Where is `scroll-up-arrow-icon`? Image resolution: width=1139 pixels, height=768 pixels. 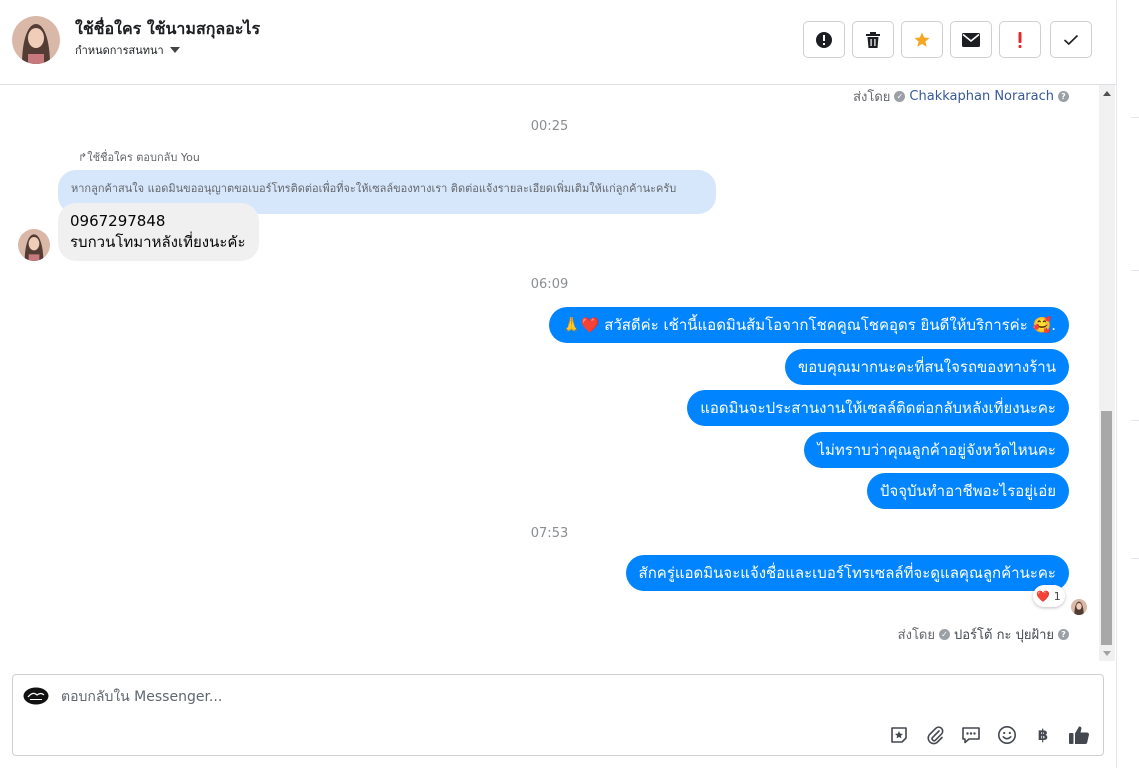 scroll-up-arrow-icon is located at coordinates (1107, 93).